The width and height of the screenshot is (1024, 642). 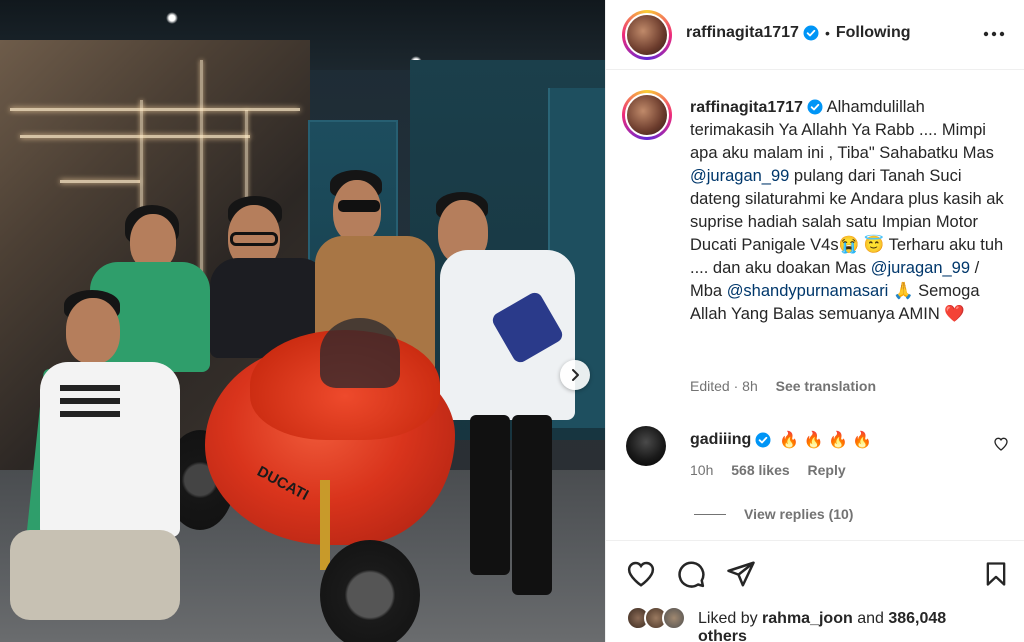 What do you see at coordinates (870, 618) in the screenshot?
I see `likes-and-label: and` at bounding box center [870, 618].